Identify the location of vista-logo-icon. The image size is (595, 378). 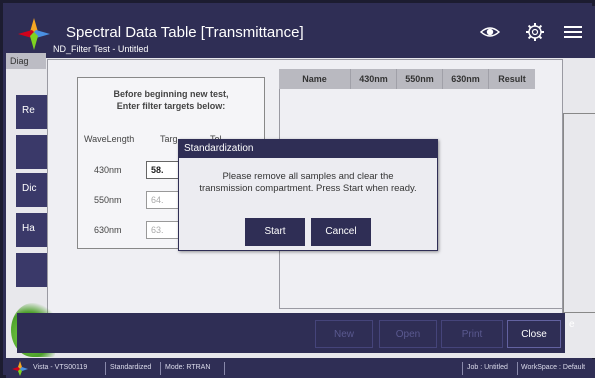
(34, 34).